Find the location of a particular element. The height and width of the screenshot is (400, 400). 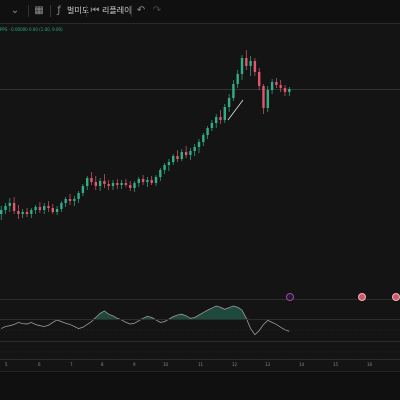

time-tick: 15 is located at coordinates (336, 364).